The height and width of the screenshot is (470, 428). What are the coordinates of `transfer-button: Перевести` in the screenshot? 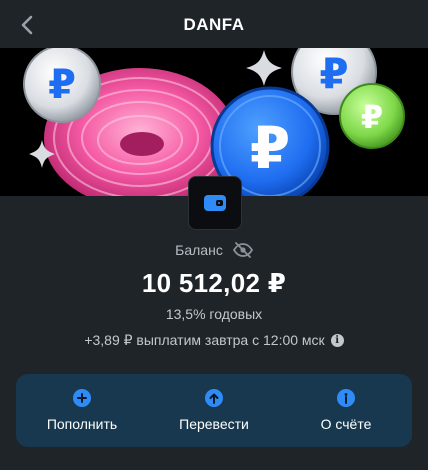 It's located at (214, 410).